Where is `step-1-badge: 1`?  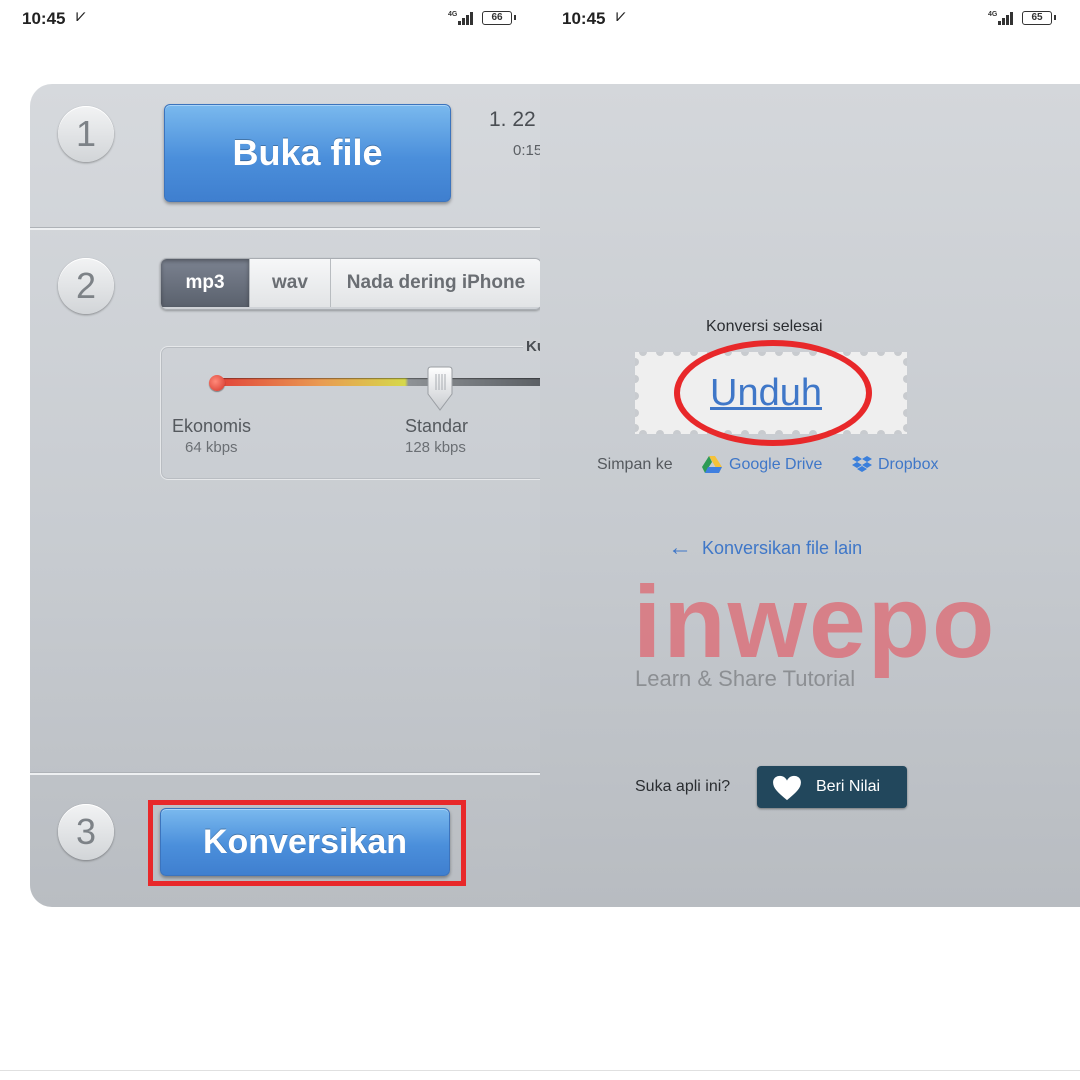 step-1-badge: 1 is located at coordinates (86, 134).